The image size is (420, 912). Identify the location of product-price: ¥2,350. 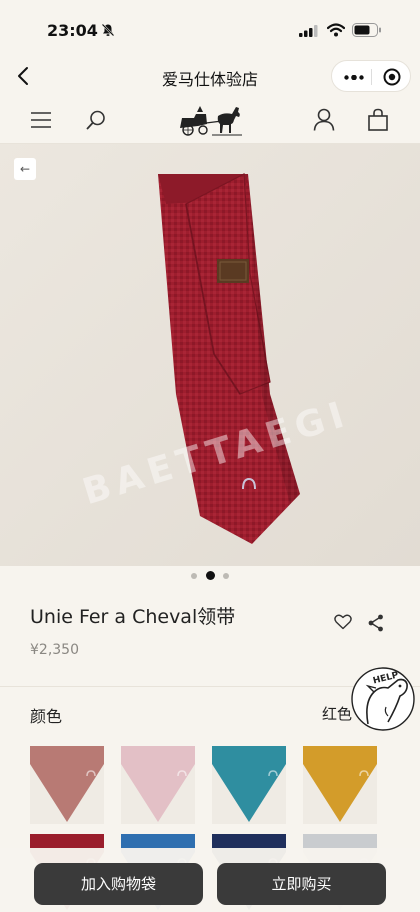
(54, 650).